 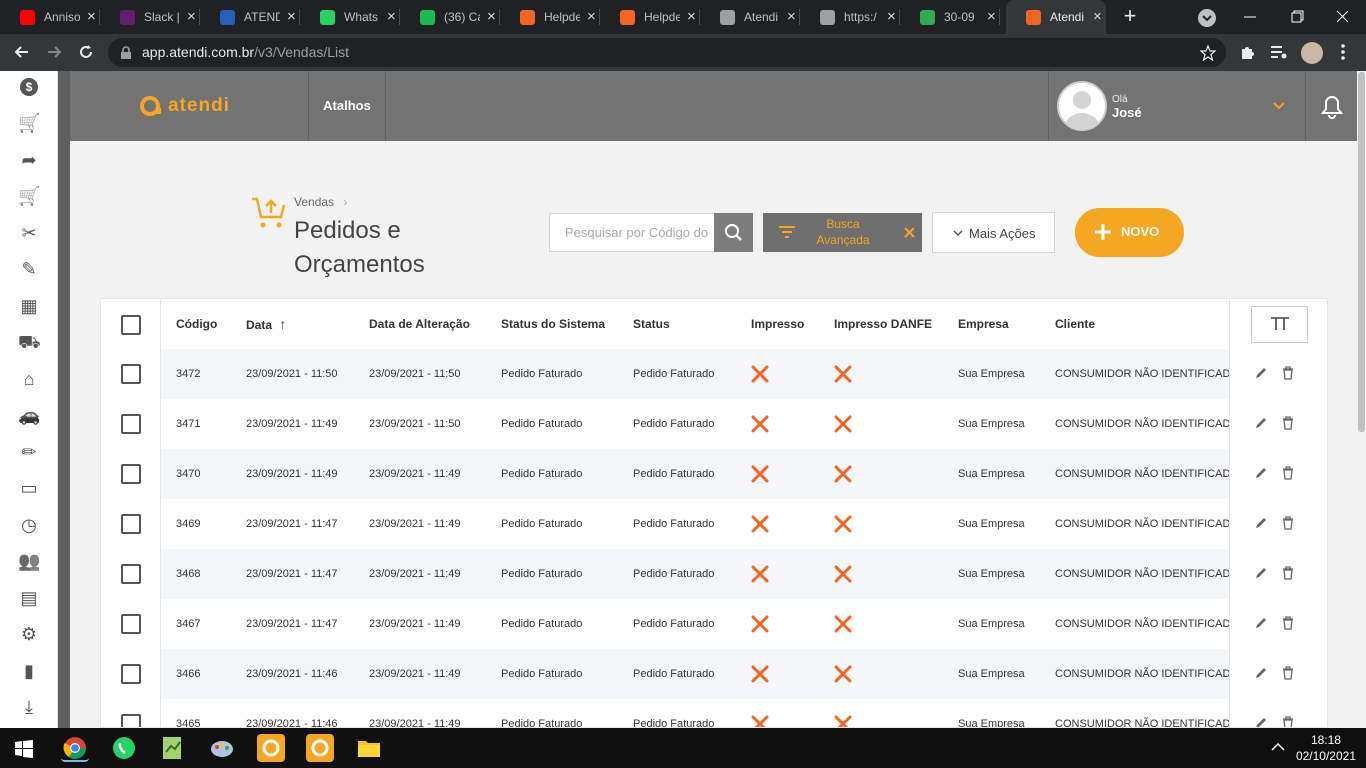 I want to click on notifications-button, so click(x=1331, y=106).